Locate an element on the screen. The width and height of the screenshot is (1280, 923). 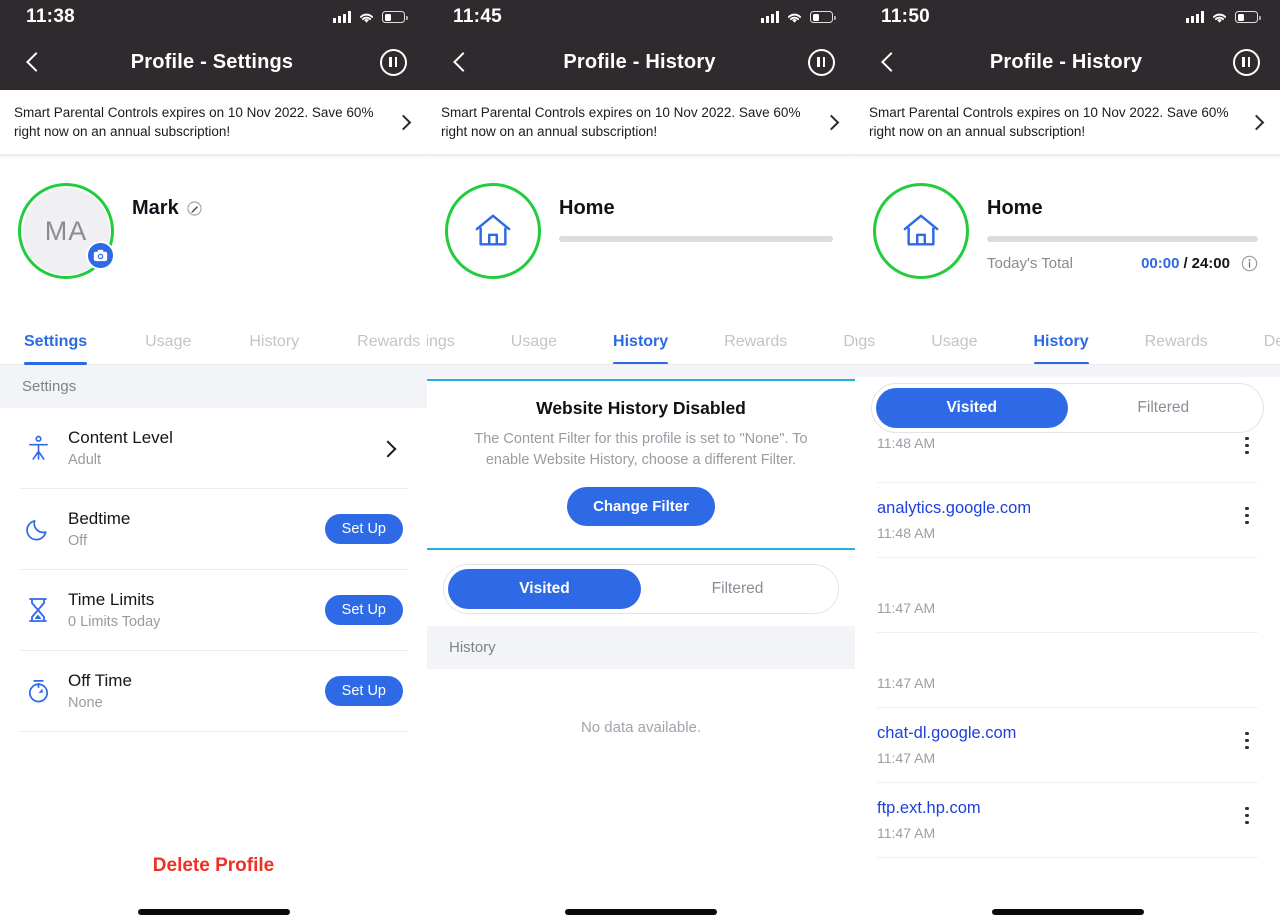
stopwatch-icon is located at coordinates (38, 691).